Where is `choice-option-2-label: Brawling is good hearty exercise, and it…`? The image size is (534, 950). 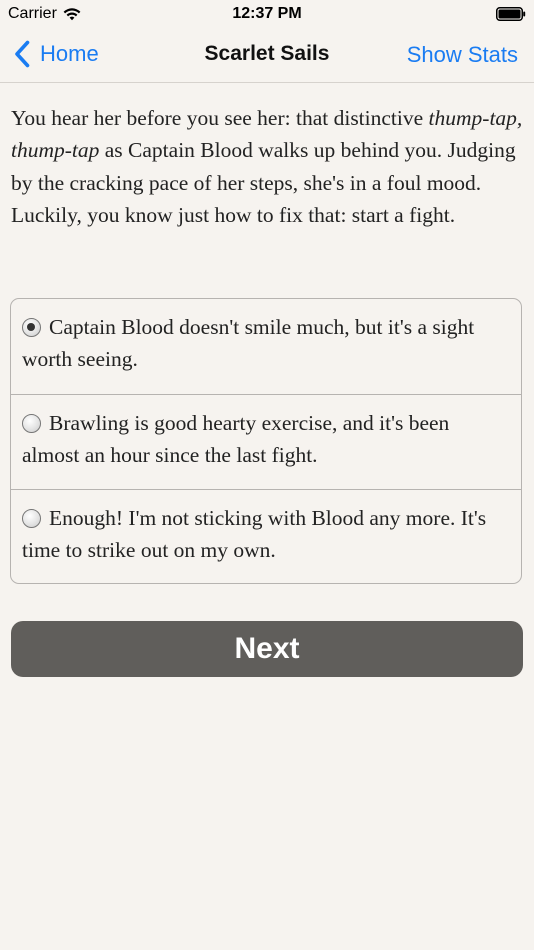 choice-option-2-label: Brawling is good hearty exercise, and it… is located at coordinates (236, 439).